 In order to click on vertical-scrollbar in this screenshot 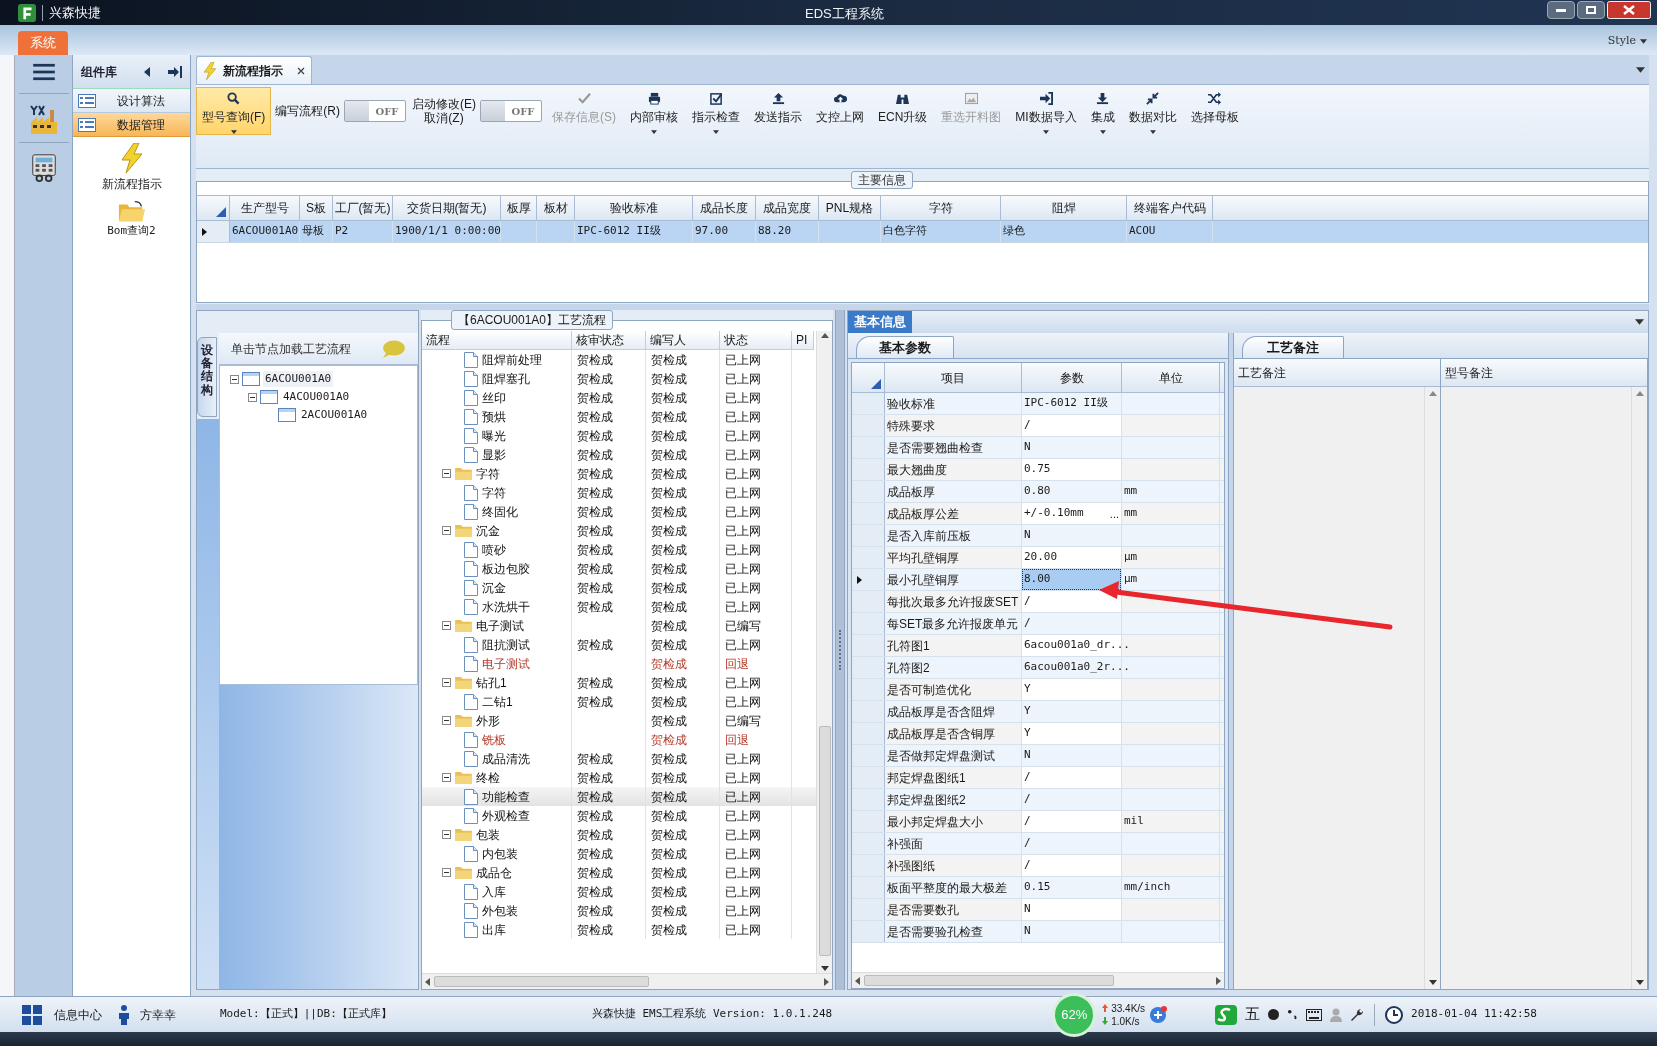, I will do `click(1432, 688)`.